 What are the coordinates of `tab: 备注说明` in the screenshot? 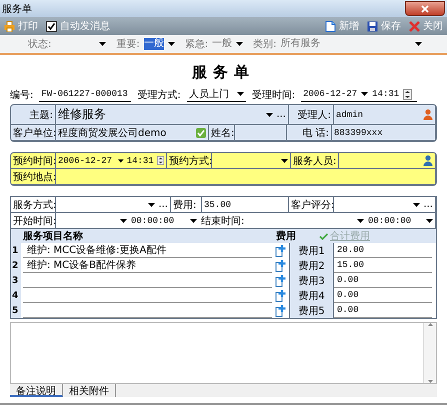 It's located at (36, 390).